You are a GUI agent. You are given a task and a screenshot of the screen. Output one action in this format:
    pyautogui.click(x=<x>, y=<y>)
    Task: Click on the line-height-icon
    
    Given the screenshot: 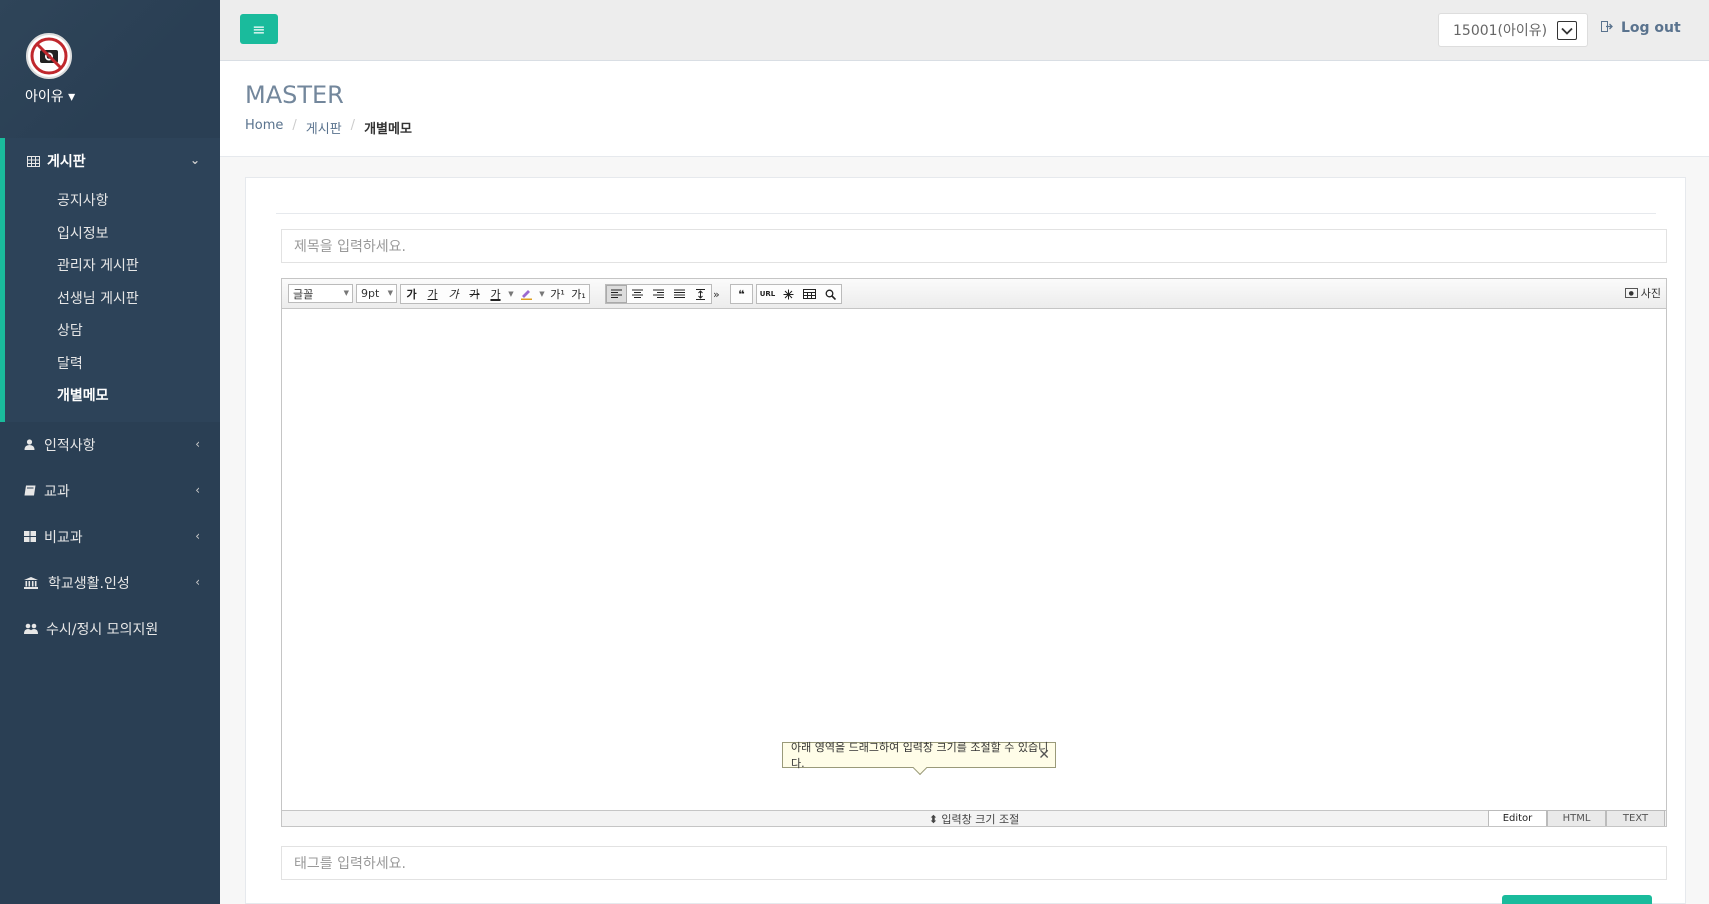 What is the action you would take?
    pyautogui.click(x=700, y=294)
    